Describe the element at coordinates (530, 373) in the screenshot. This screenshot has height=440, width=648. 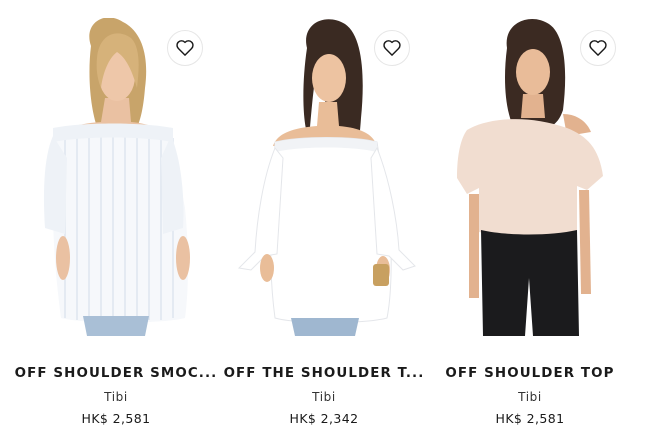
I see `product-name: OFF SHOULDER TOP` at that location.